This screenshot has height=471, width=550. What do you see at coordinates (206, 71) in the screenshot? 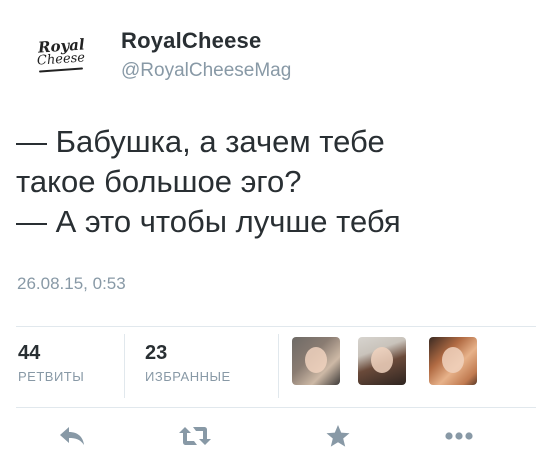
I see `author-handle: @RoyalCheeseMag` at bounding box center [206, 71].